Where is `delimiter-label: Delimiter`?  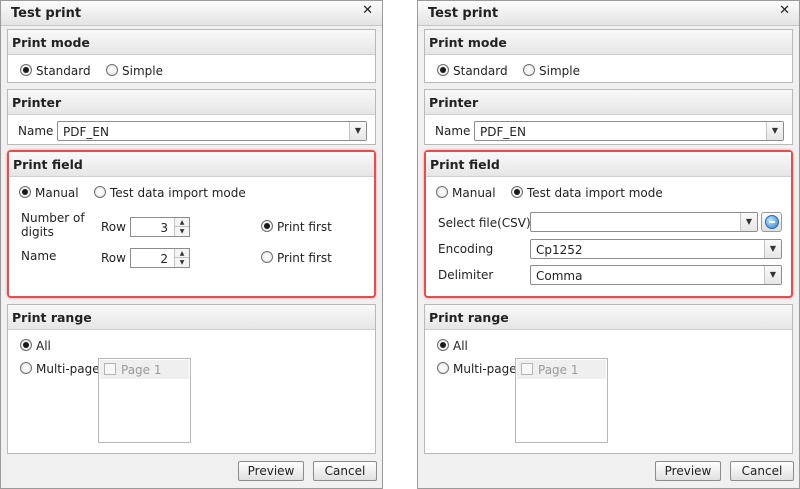
delimiter-label: Delimiter is located at coordinates (466, 275).